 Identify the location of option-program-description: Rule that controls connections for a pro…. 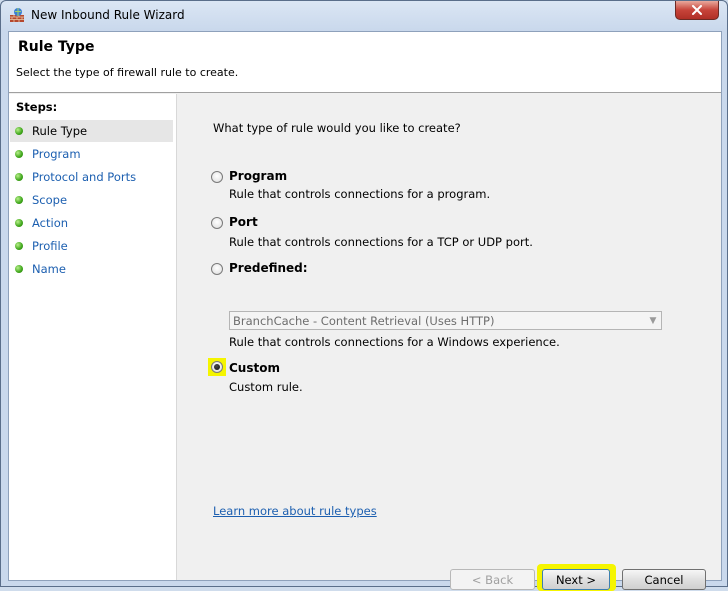
(360, 194).